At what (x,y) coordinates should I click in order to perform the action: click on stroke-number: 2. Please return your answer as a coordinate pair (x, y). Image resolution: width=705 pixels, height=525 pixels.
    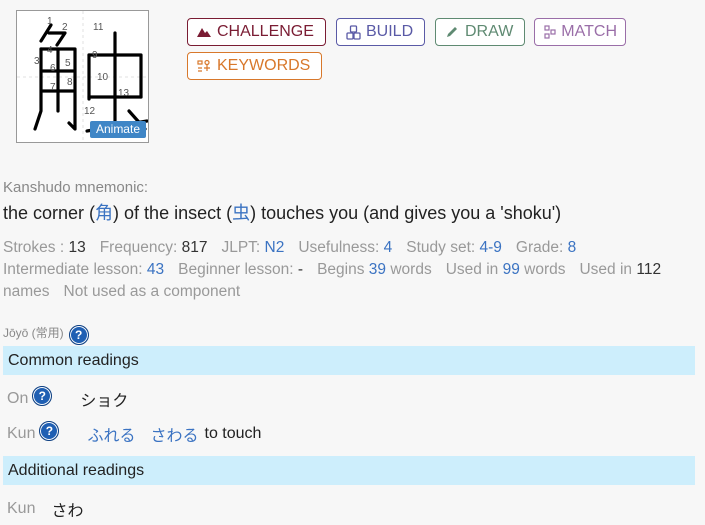
    Looking at the image, I should click on (65, 27).